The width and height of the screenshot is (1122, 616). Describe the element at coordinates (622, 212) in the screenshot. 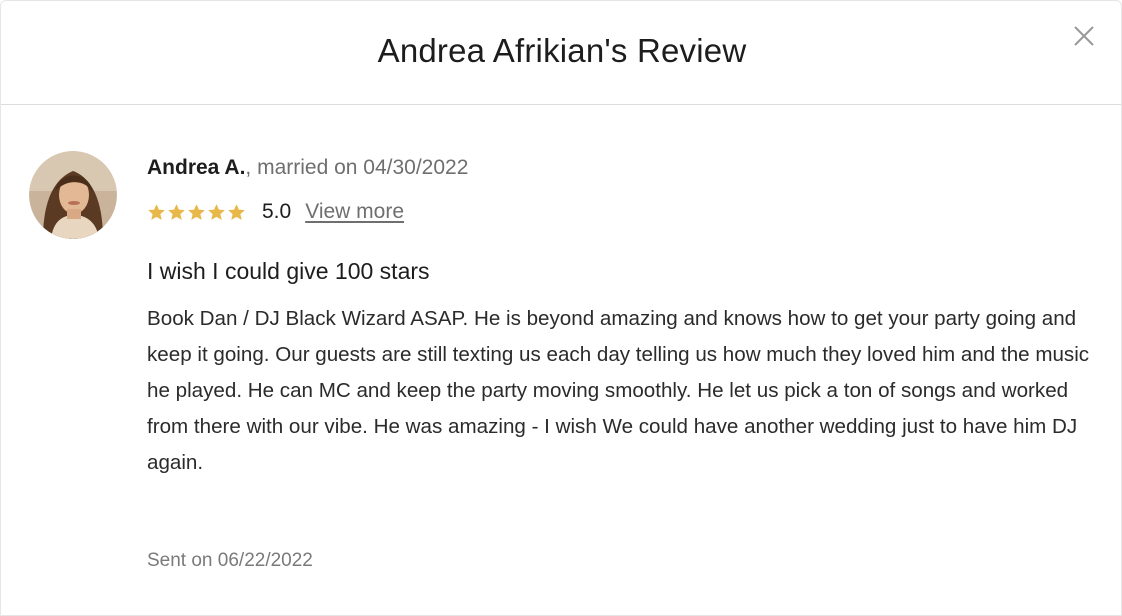

I see `rating-line: 5.0 View more` at that location.